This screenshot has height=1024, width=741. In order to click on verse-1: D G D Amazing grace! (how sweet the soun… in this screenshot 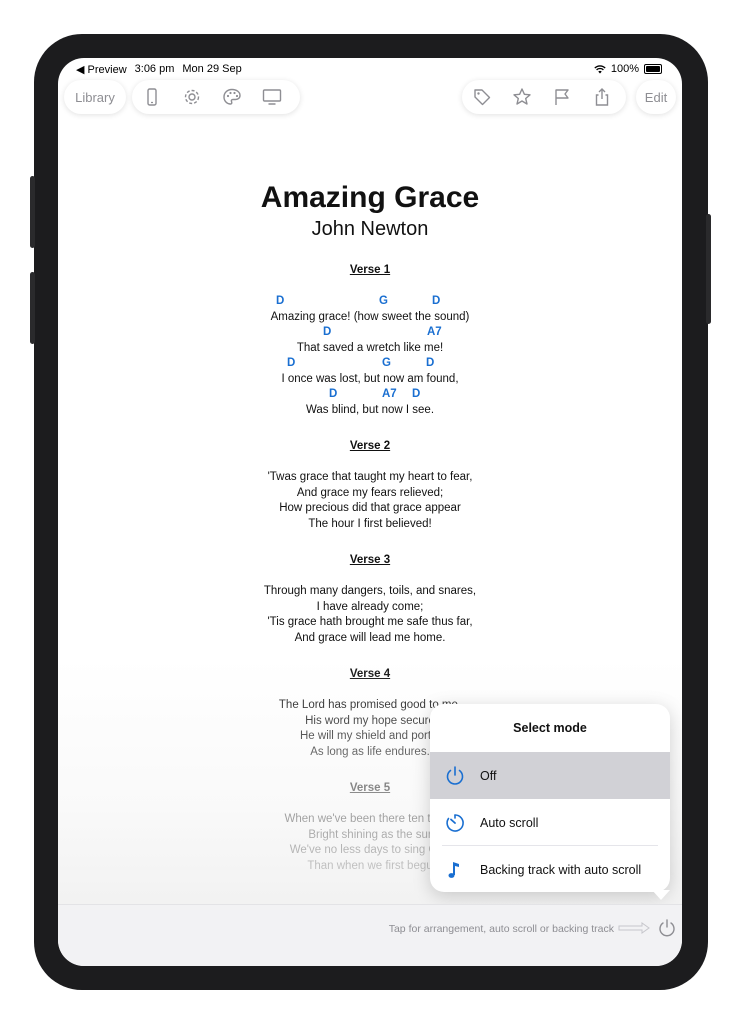, I will do `click(370, 356)`.